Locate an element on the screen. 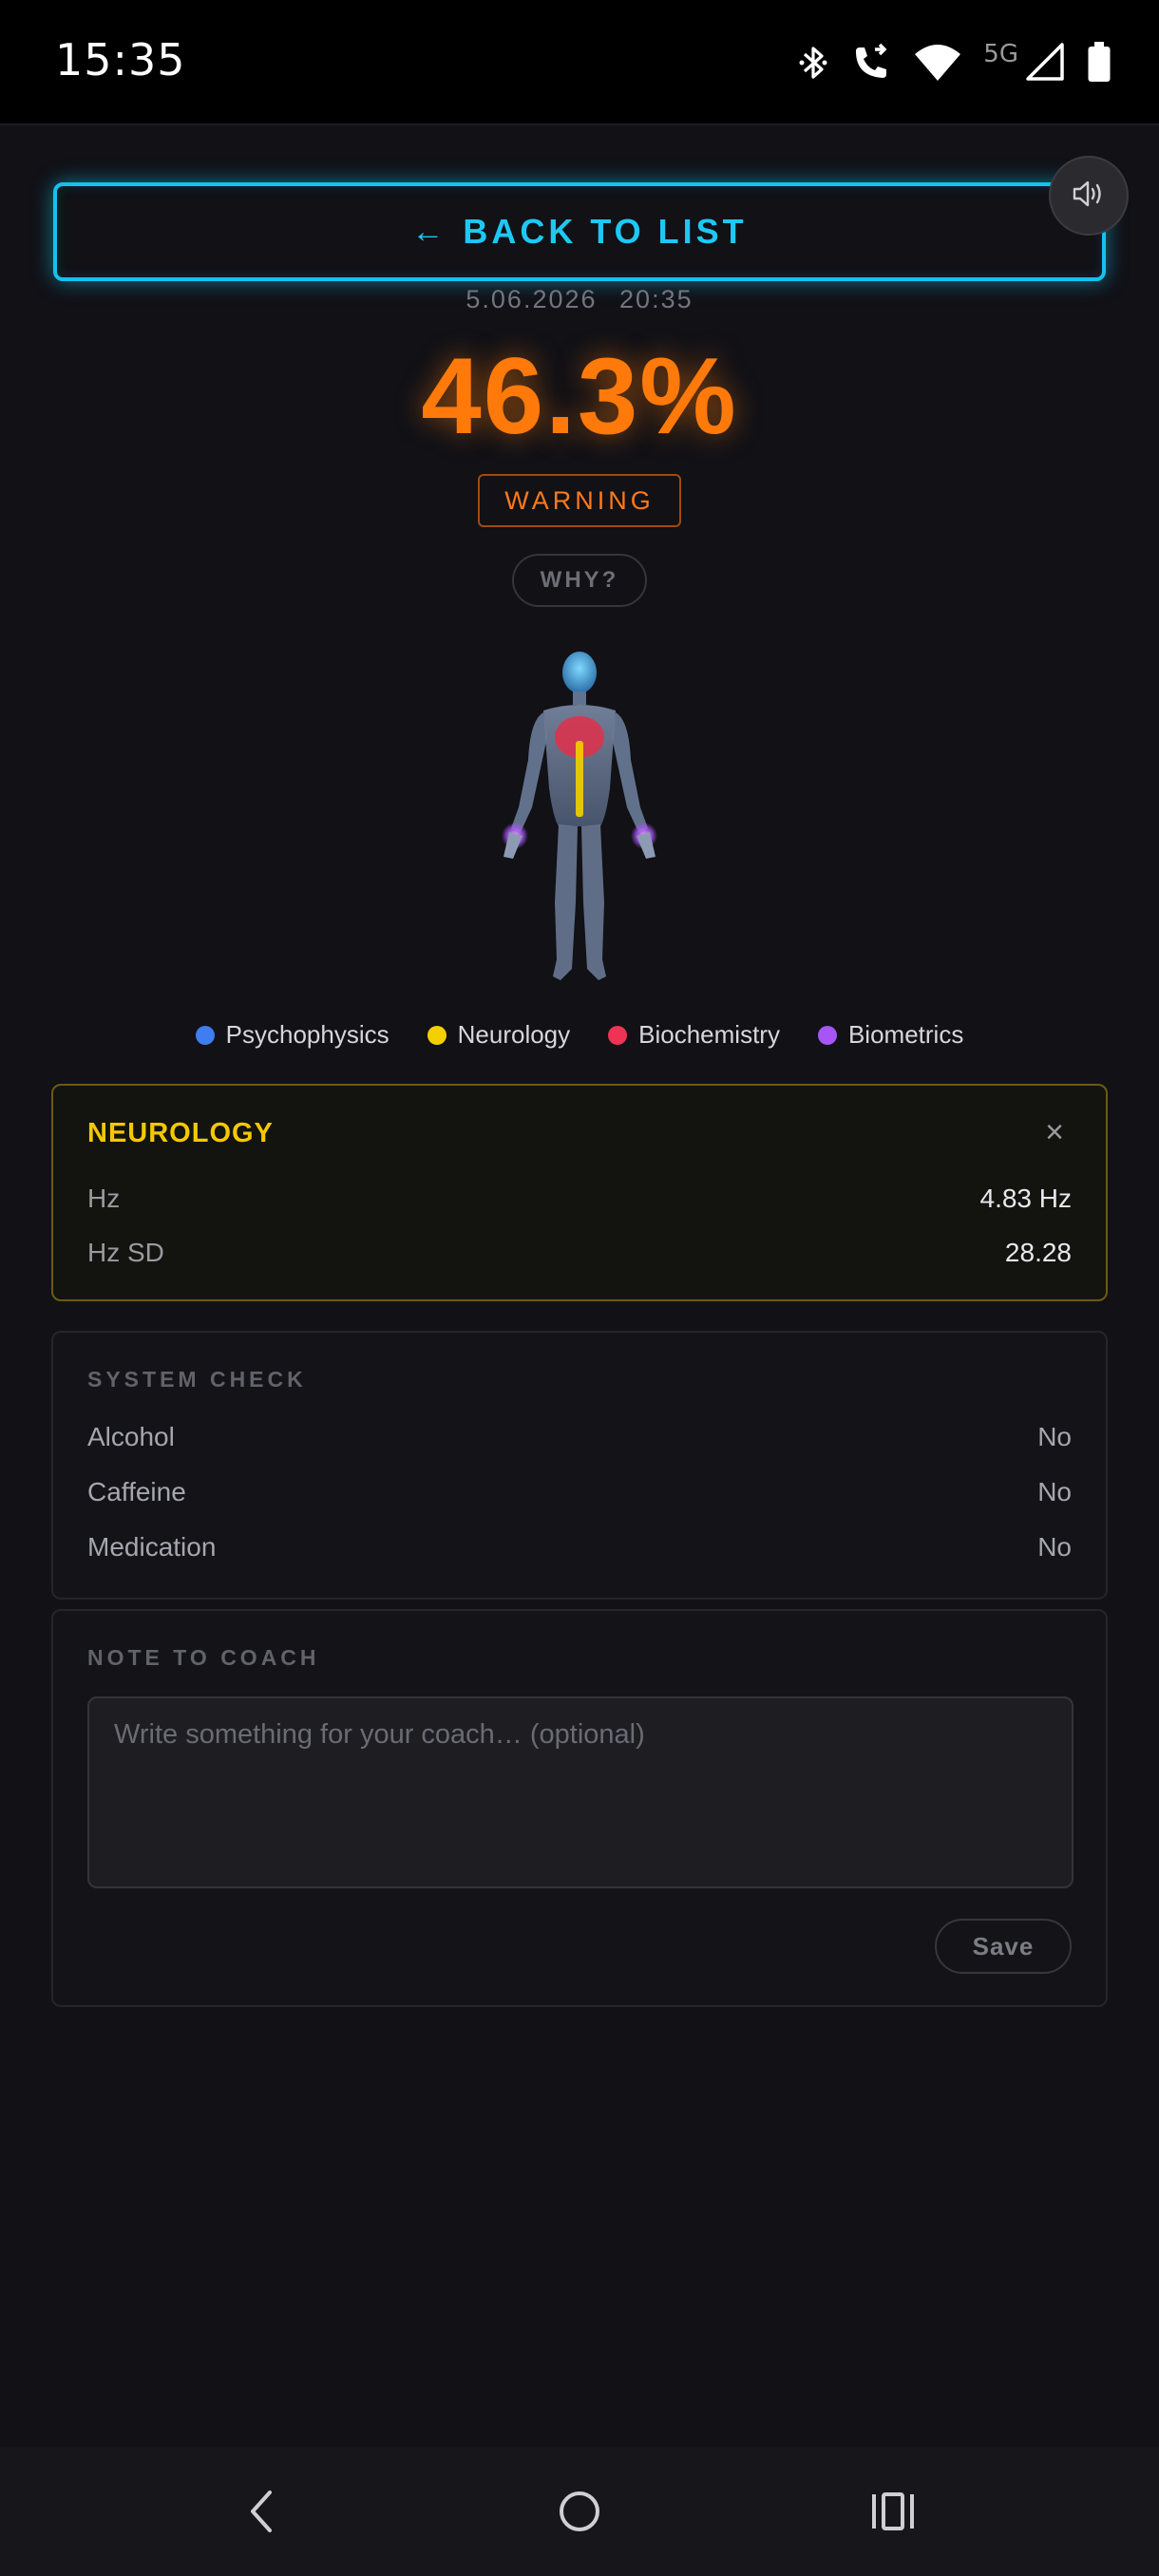 This screenshot has height=2576, width=1159. legend-item-neurology: Neurology is located at coordinates (499, 1035).